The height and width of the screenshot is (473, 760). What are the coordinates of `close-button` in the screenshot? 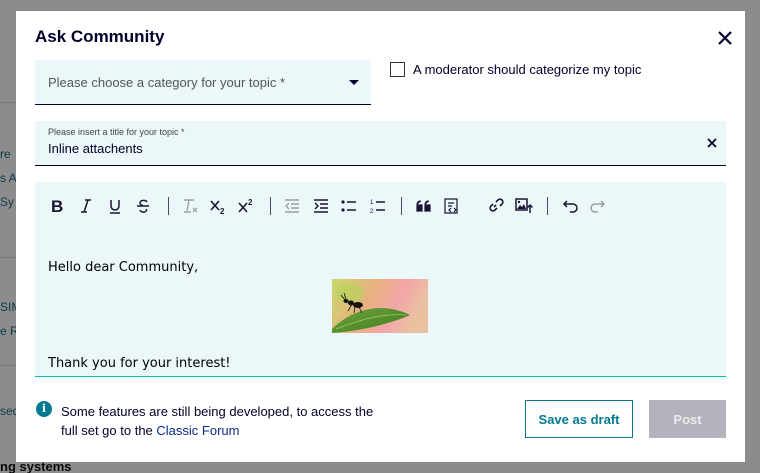 It's located at (725, 38).